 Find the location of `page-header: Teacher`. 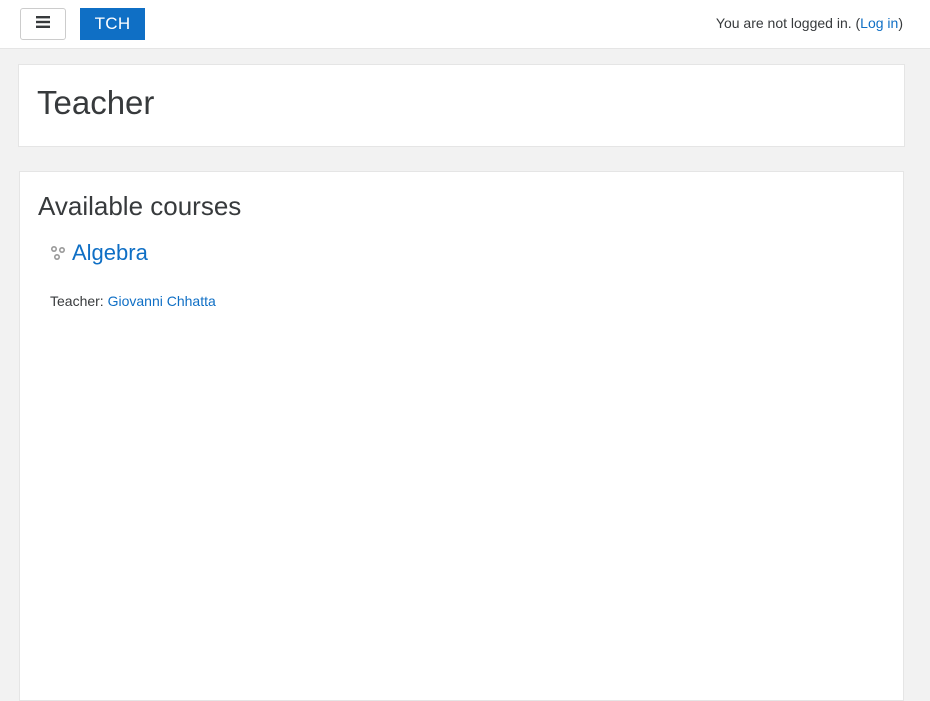

page-header: Teacher is located at coordinates (461, 105).